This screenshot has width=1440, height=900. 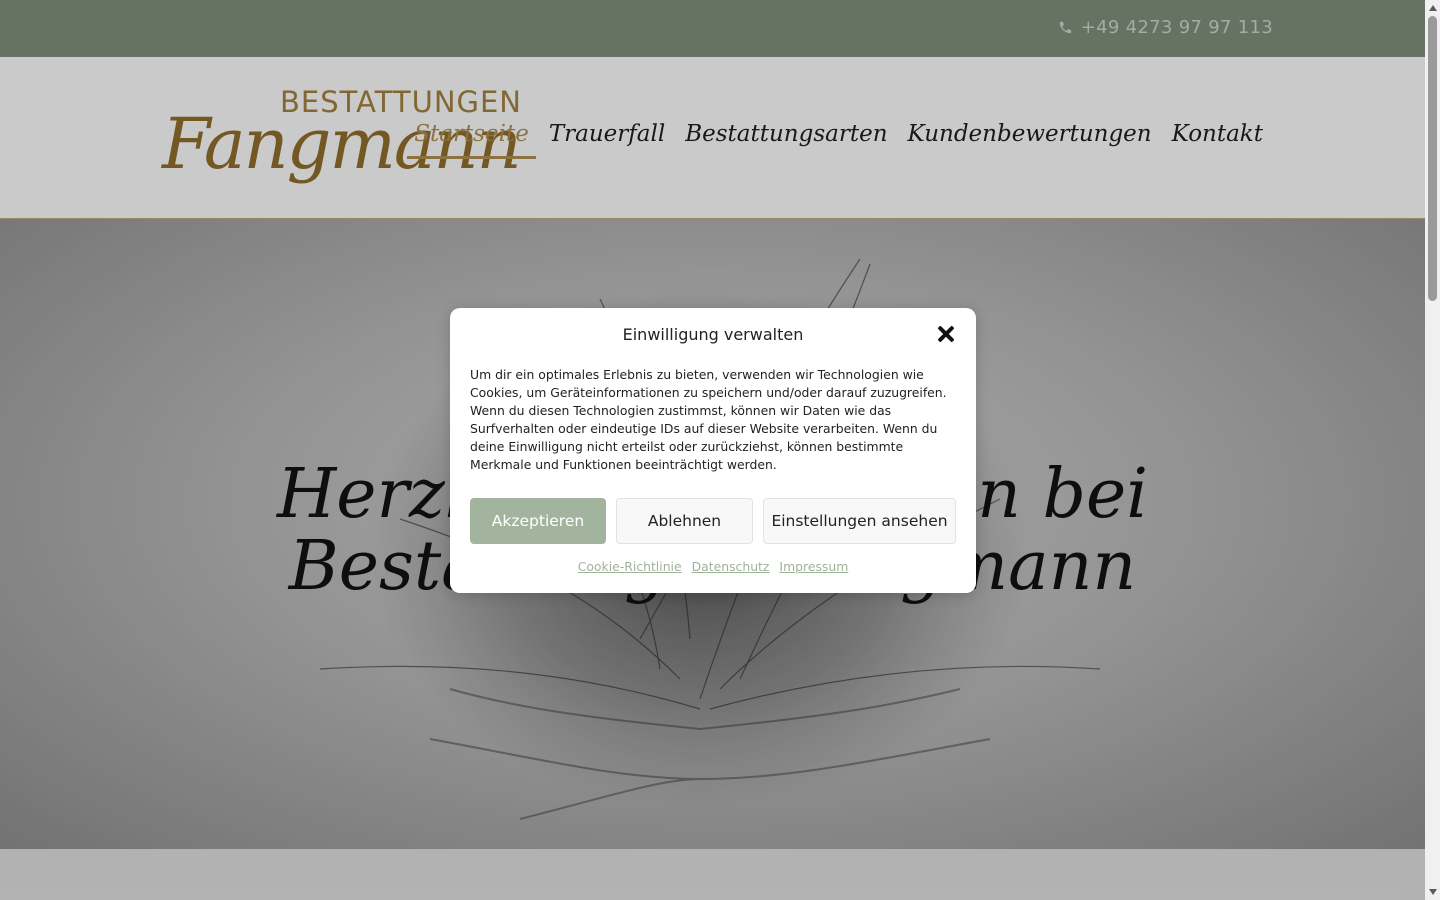 What do you see at coordinates (1433, 8) in the screenshot?
I see `scroll-up-icon` at bounding box center [1433, 8].